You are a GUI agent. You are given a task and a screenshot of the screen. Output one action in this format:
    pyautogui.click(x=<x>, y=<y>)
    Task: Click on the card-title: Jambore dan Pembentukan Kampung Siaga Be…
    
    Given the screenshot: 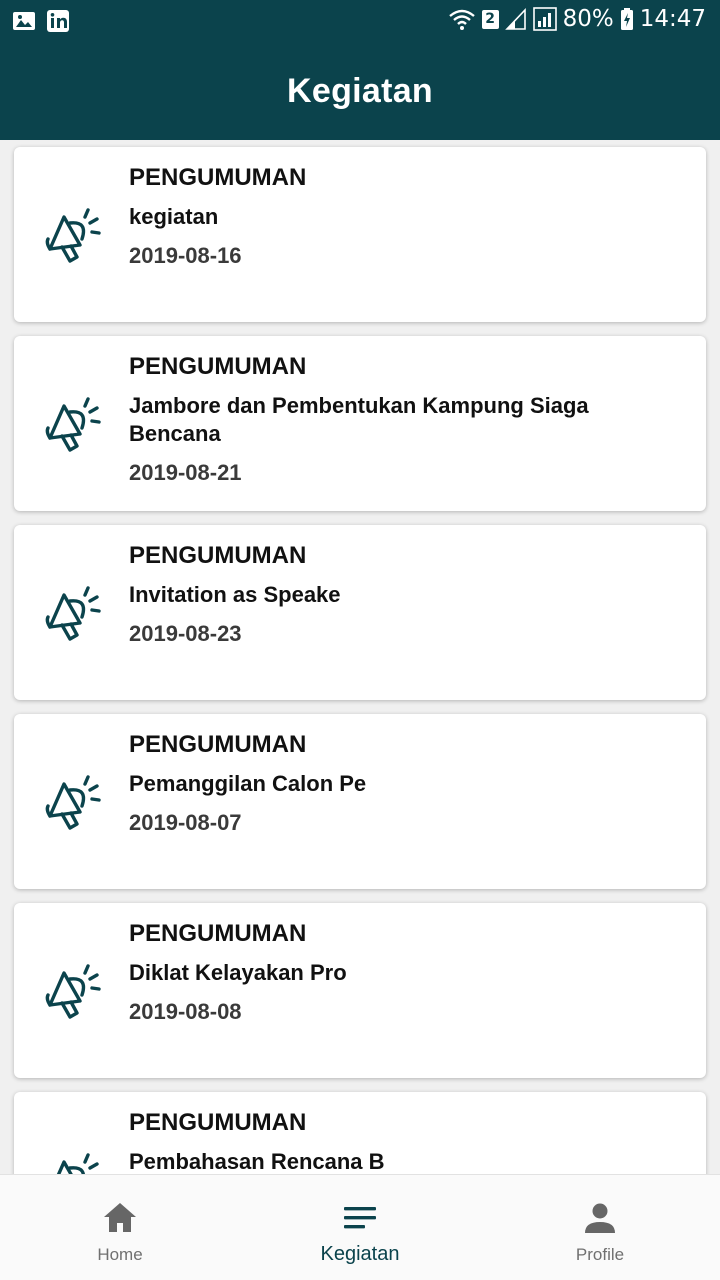 What is the action you would take?
    pyautogui.click(x=359, y=419)
    